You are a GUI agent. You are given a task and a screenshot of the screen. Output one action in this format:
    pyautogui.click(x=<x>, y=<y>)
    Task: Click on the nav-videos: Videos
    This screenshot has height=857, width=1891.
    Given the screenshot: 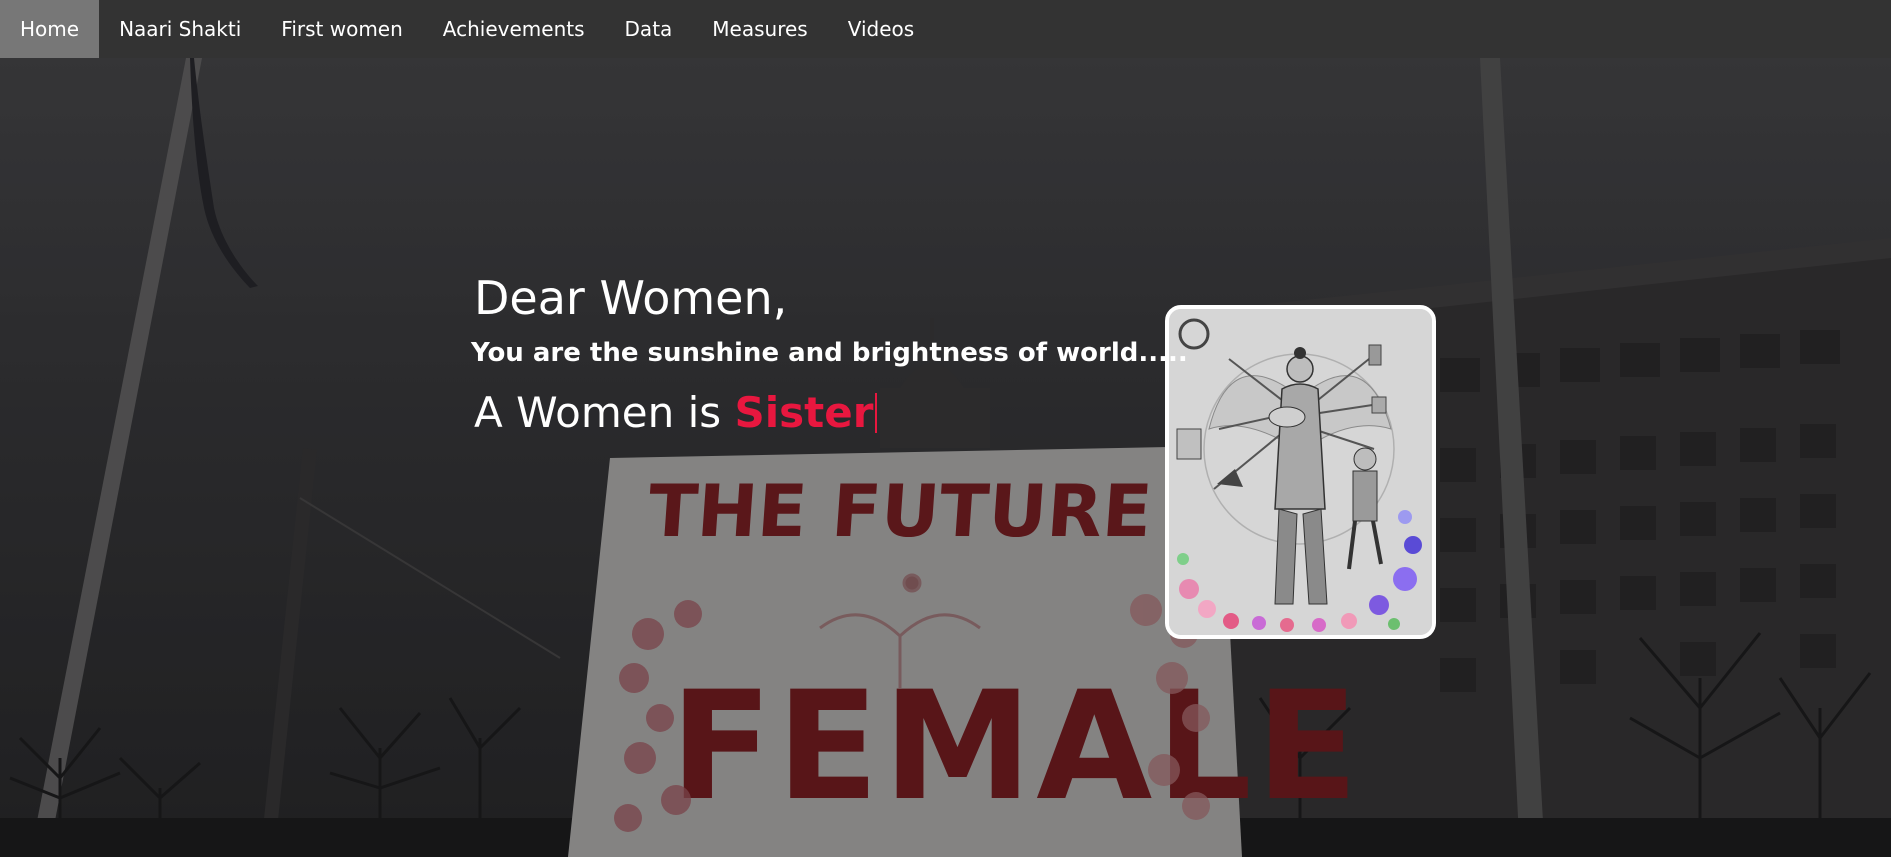 What is the action you would take?
    pyautogui.click(x=881, y=29)
    